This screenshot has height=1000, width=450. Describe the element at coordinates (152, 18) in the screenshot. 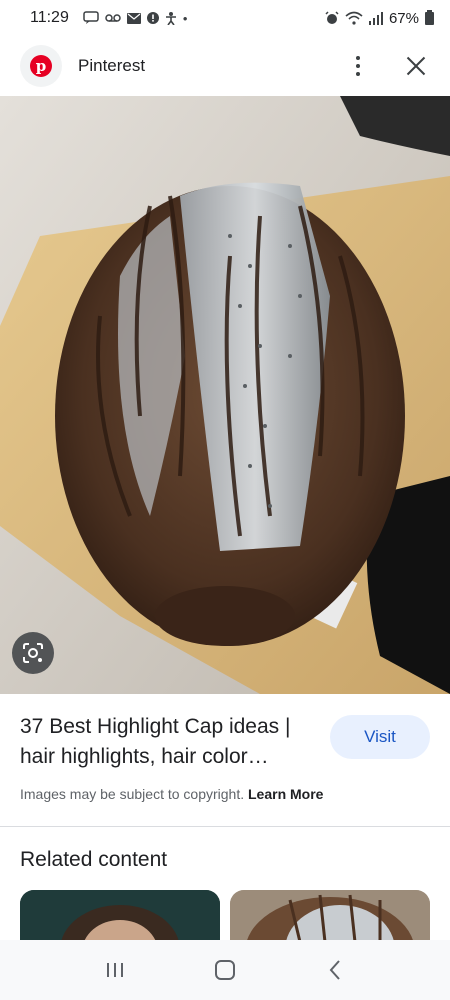

I see `alert-icon` at that location.